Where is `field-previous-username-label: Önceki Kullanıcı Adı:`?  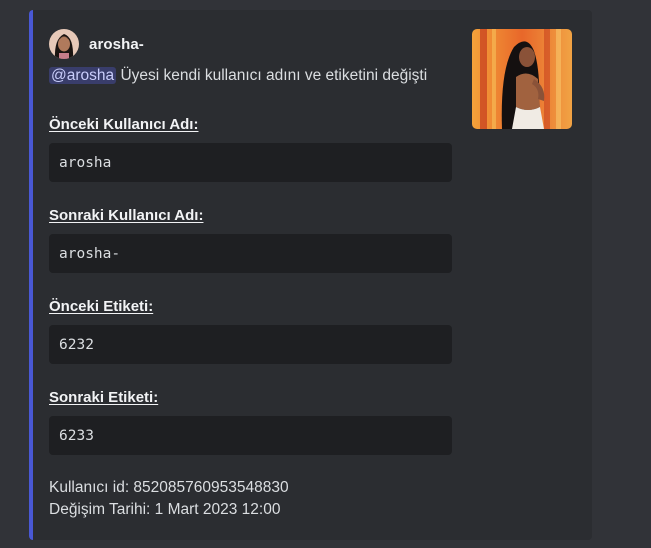 field-previous-username-label: Önceki Kullanıcı Adı: is located at coordinates (124, 124).